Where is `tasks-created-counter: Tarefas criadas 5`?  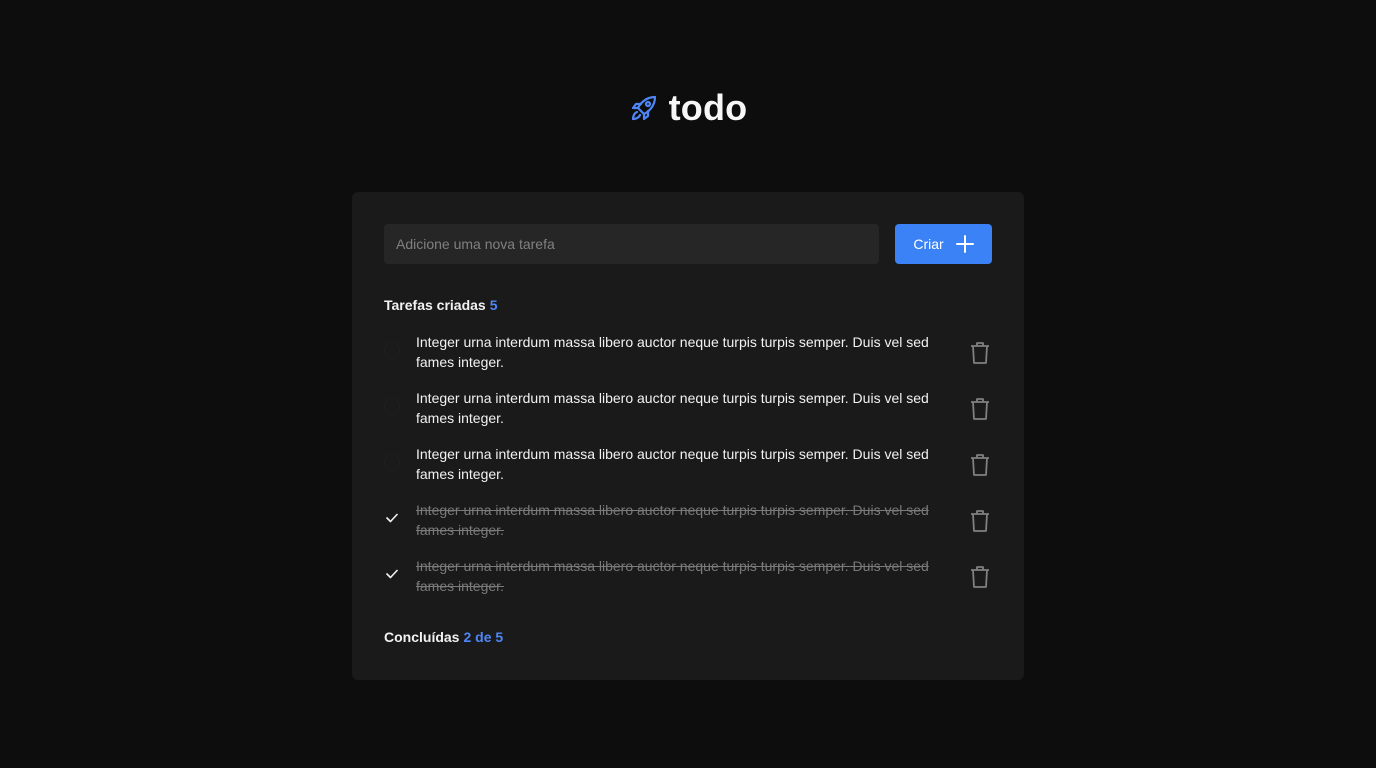
tasks-created-counter: Tarefas criadas 5 is located at coordinates (441, 305).